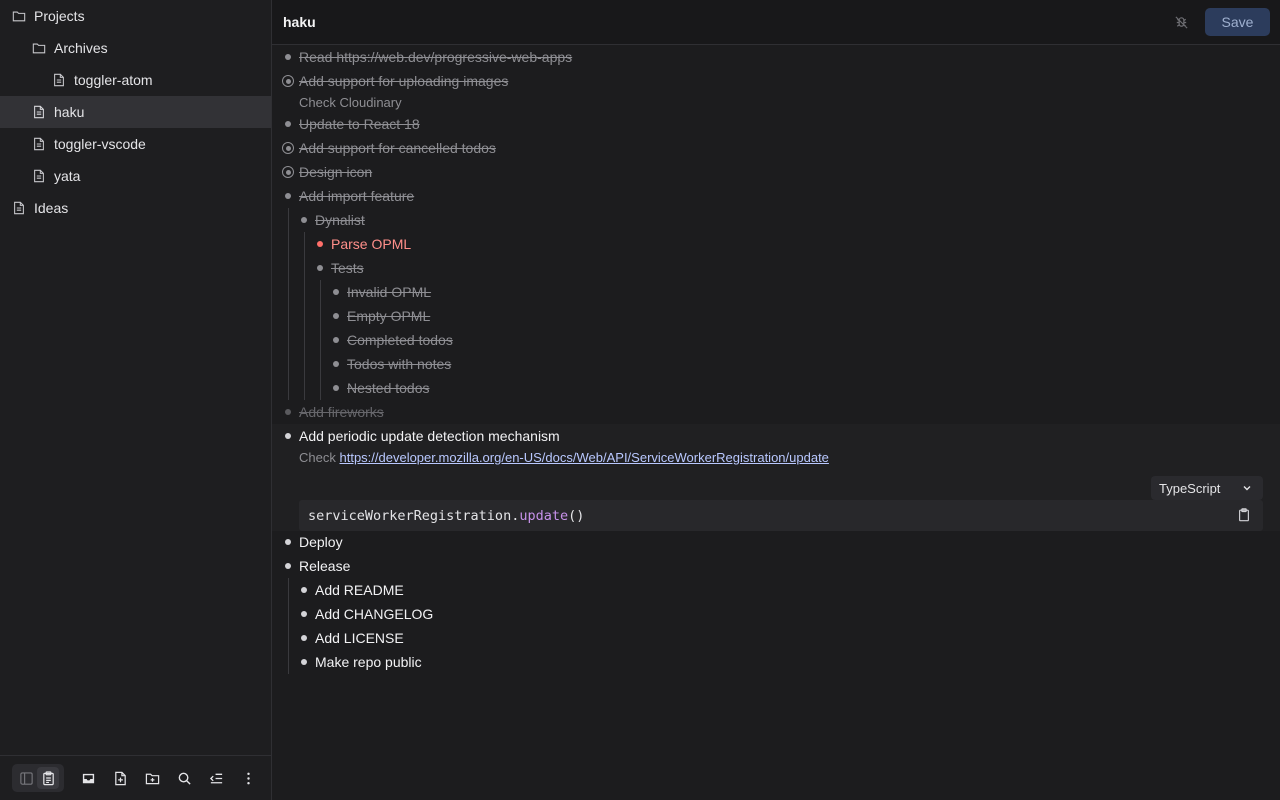 This screenshot has height=800, width=1280. What do you see at coordinates (152, 778) in the screenshot?
I see `new-folder-icon` at bounding box center [152, 778].